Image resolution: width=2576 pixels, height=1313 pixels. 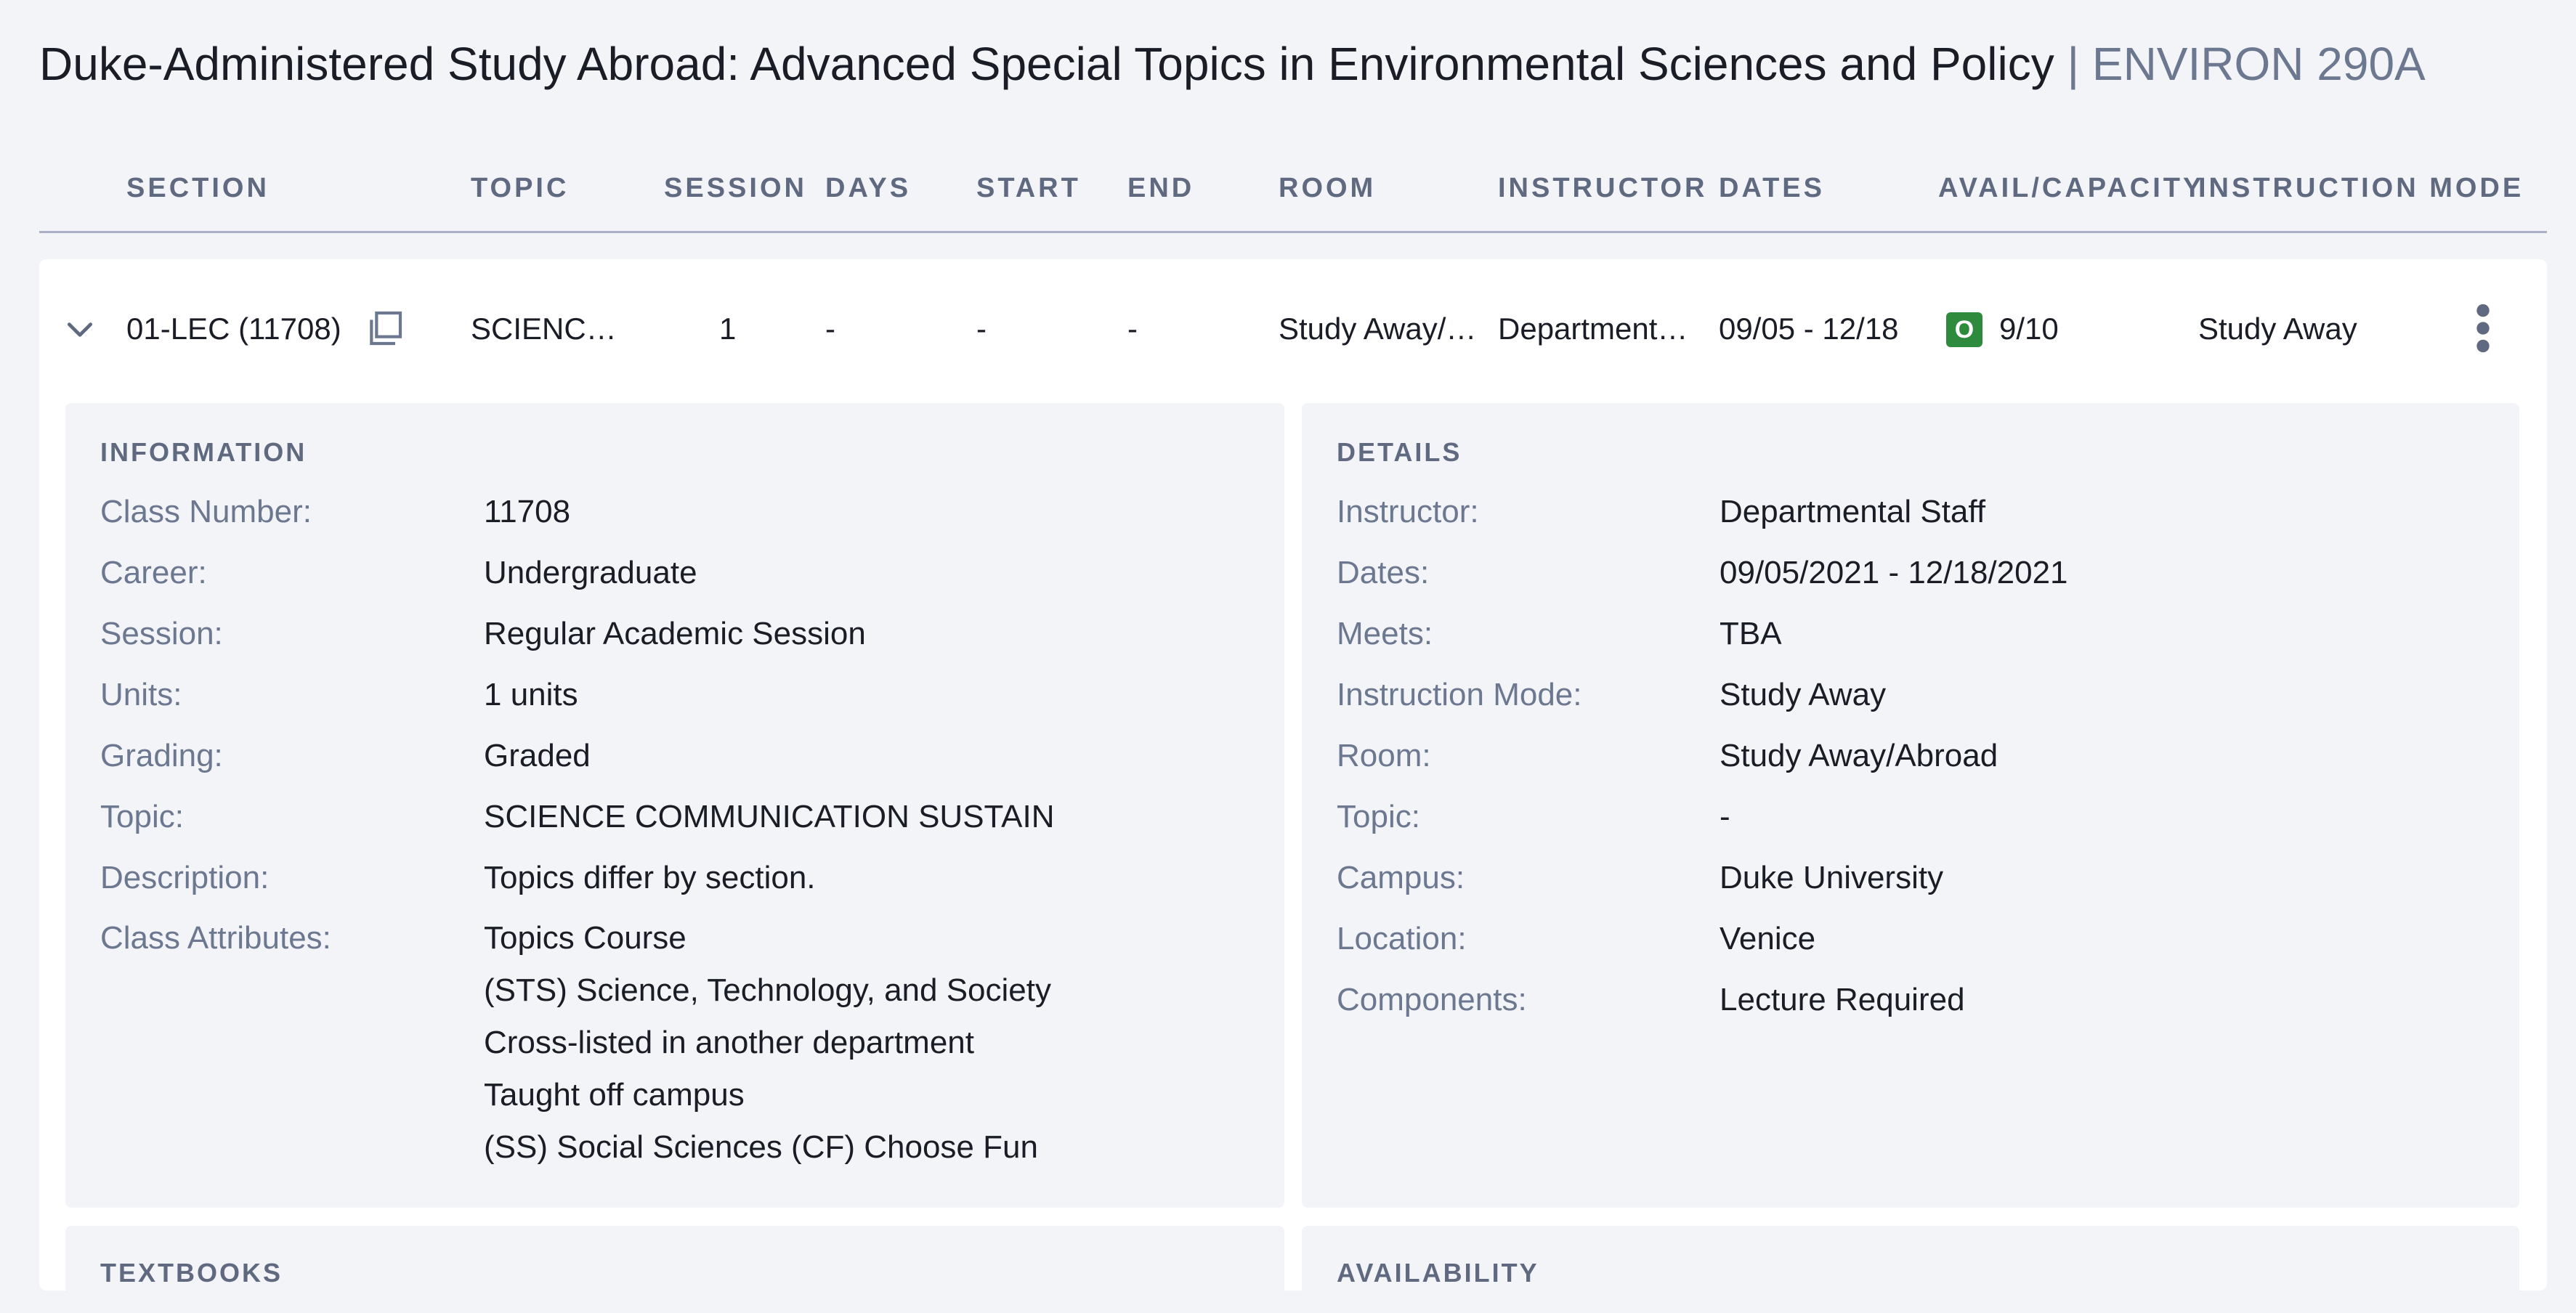 What do you see at coordinates (161, 634) in the screenshot?
I see `info-field-label: Session:` at bounding box center [161, 634].